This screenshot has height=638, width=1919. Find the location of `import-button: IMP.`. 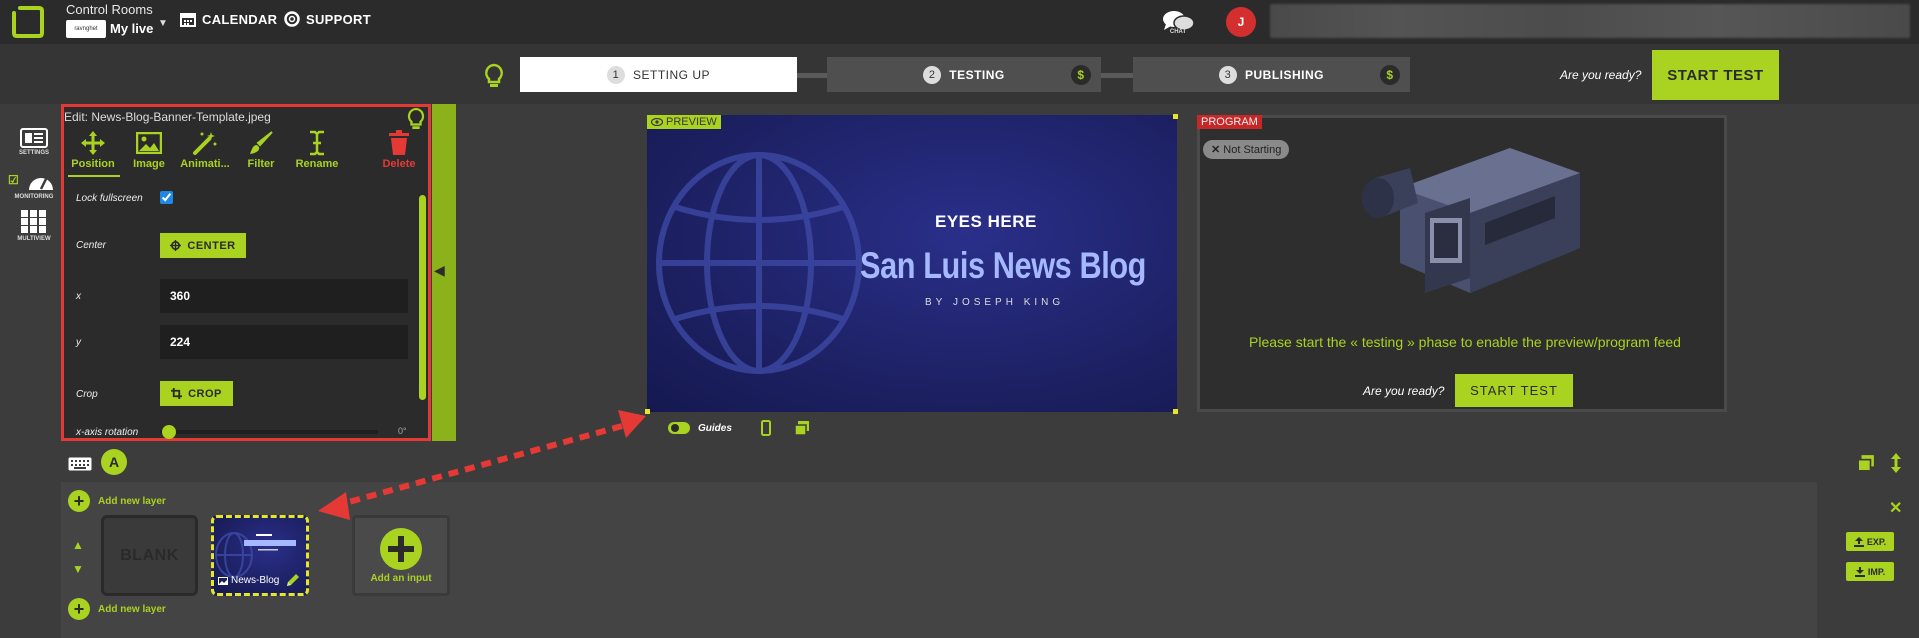

import-button: IMP. is located at coordinates (1870, 571).